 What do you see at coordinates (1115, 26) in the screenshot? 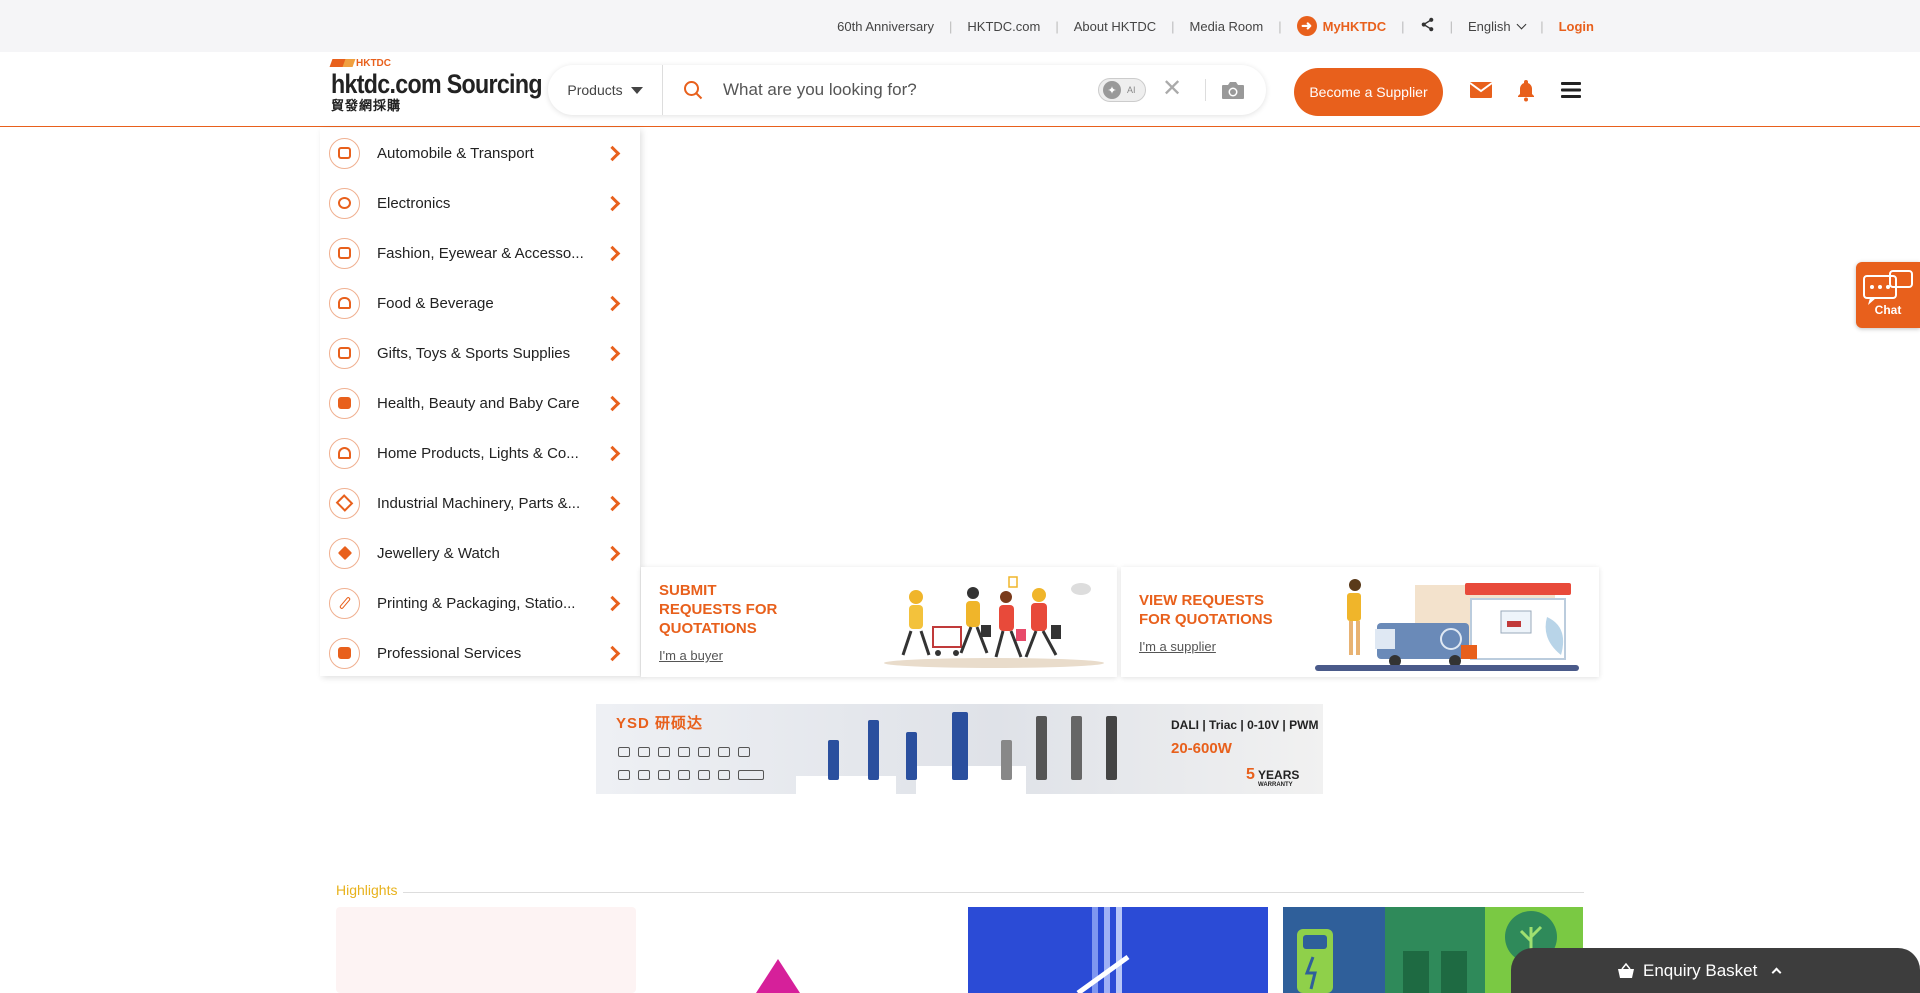
I see `link-about-hktdc: About HKTDC` at bounding box center [1115, 26].